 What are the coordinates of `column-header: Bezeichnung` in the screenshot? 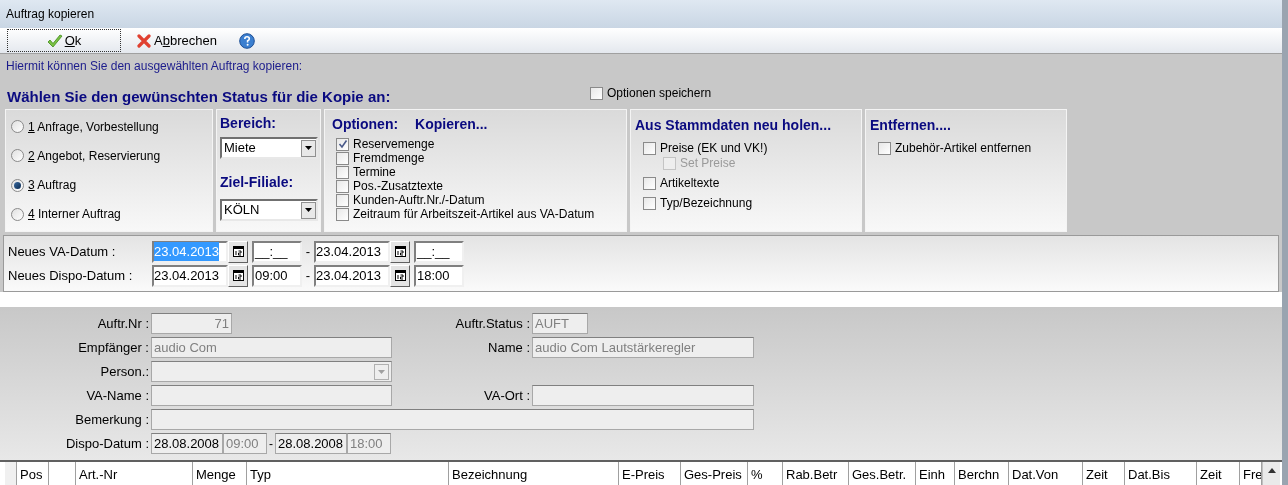 It's located at (534, 473).